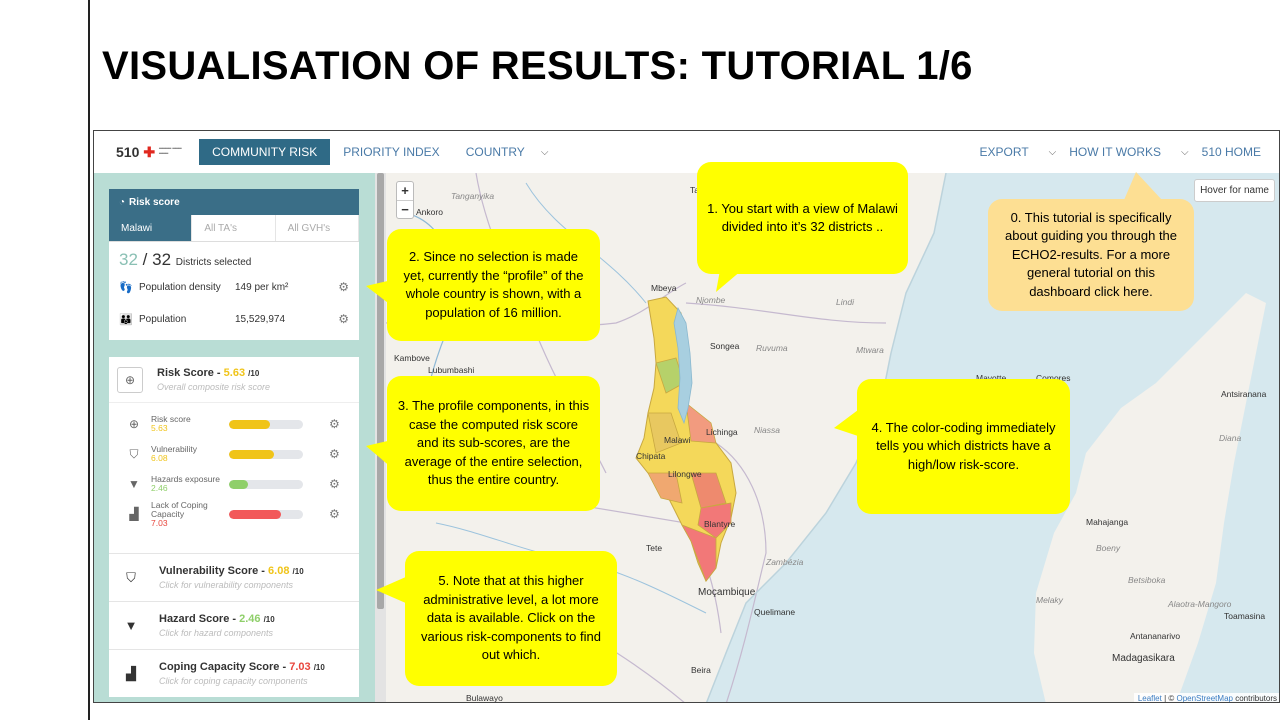  What do you see at coordinates (429, 212) in the screenshot?
I see `map-label: Ankoro` at bounding box center [429, 212].